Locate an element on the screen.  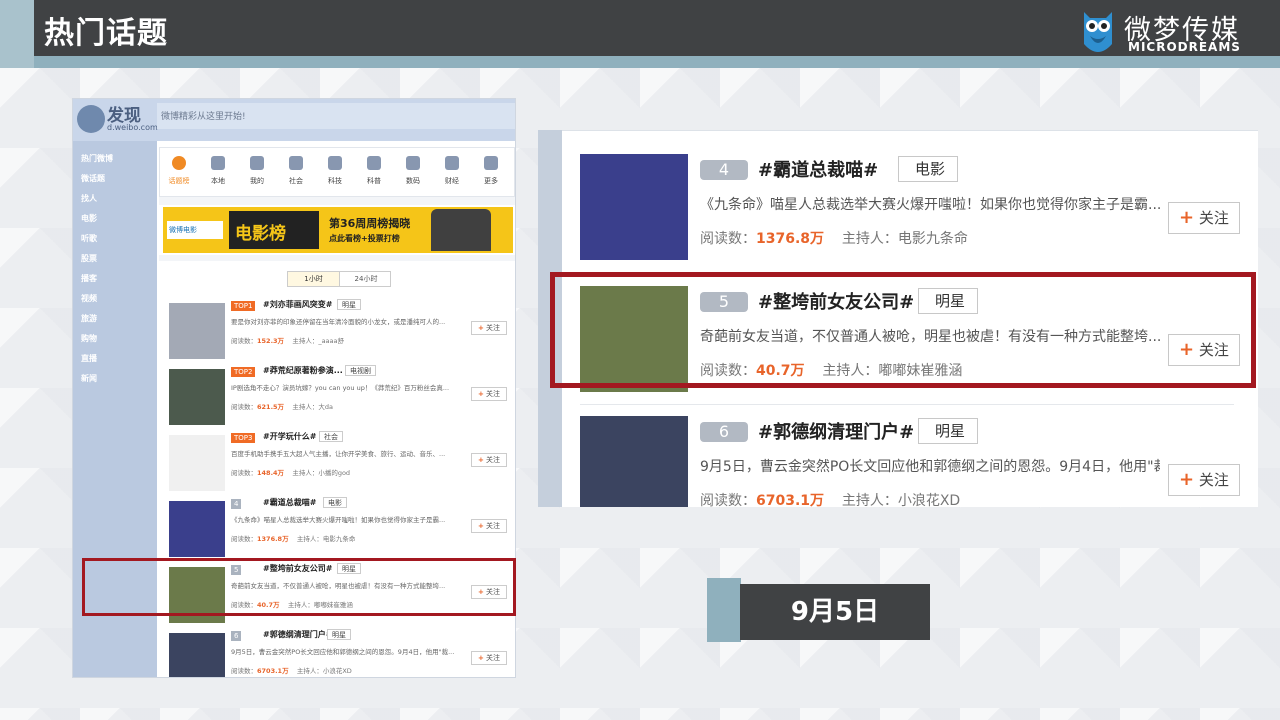
tab-24-hours: 24小时 is located at coordinates (366, 279).